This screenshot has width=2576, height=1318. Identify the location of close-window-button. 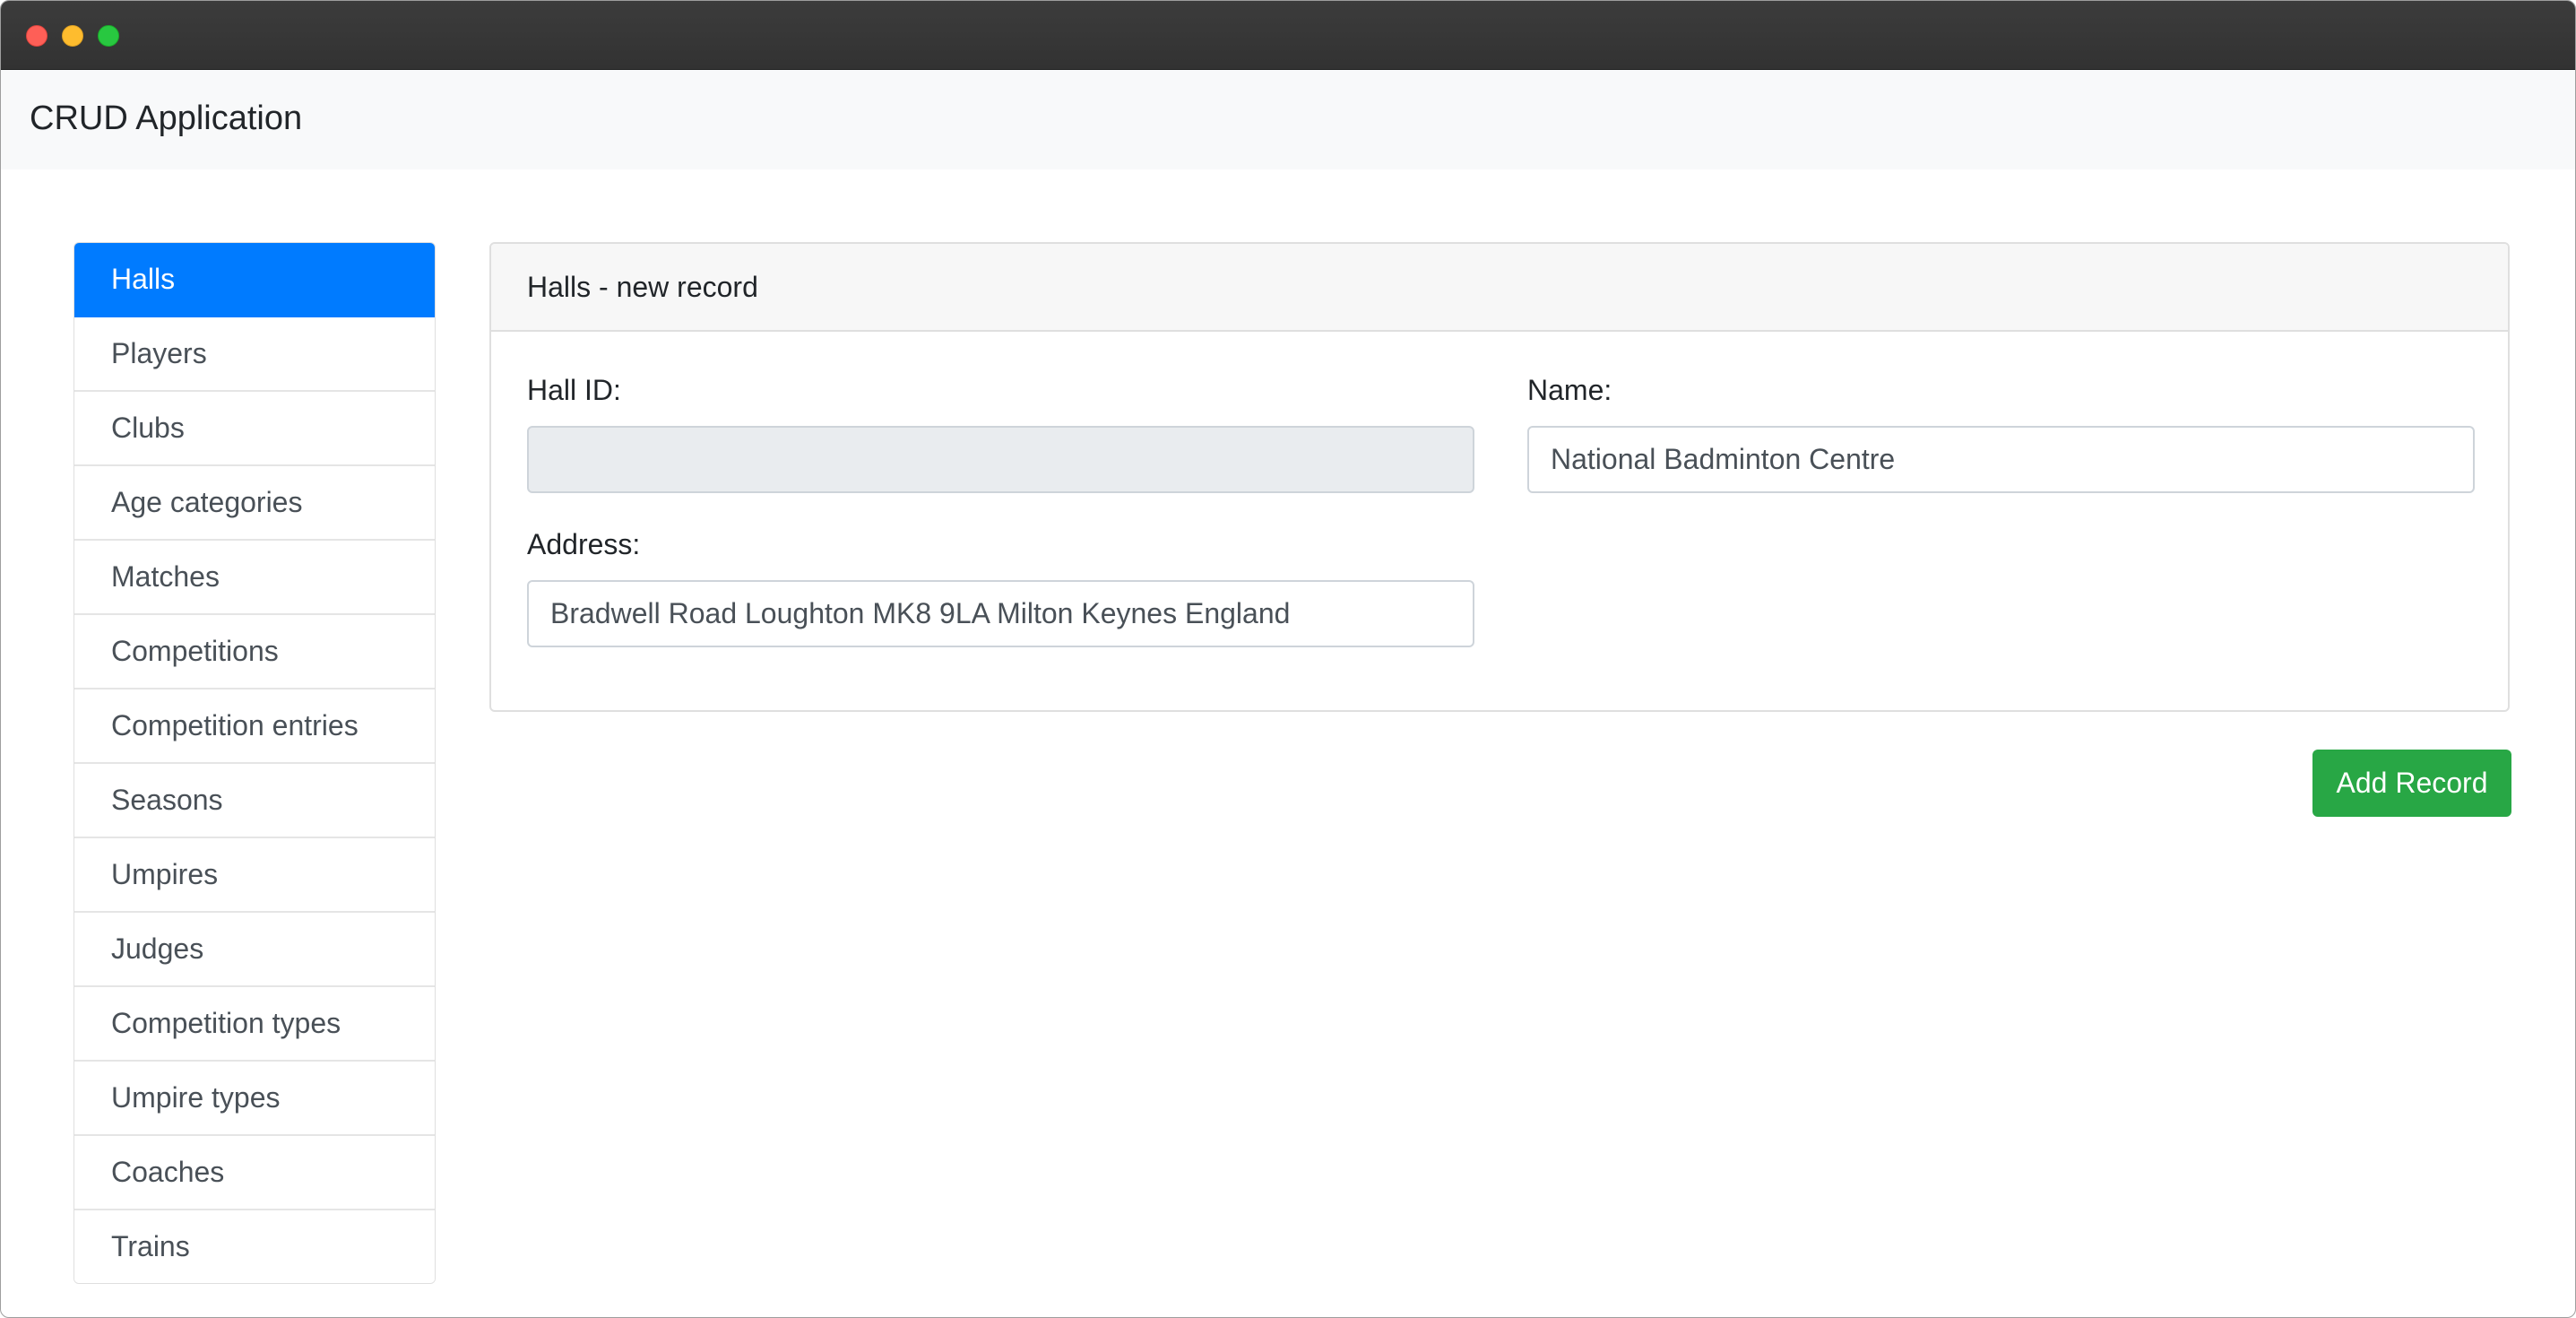
(37, 36).